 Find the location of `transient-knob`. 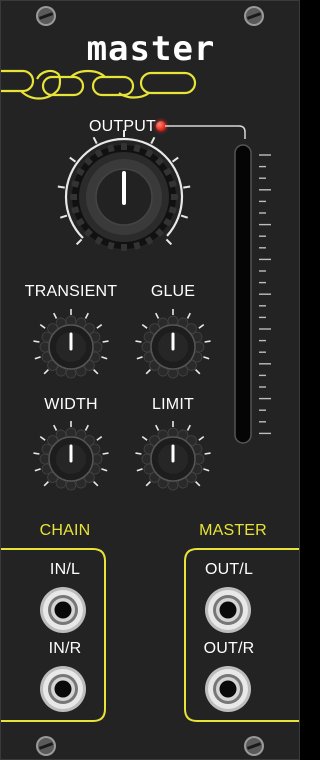

transient-knob is located at coordinates (71, 347).